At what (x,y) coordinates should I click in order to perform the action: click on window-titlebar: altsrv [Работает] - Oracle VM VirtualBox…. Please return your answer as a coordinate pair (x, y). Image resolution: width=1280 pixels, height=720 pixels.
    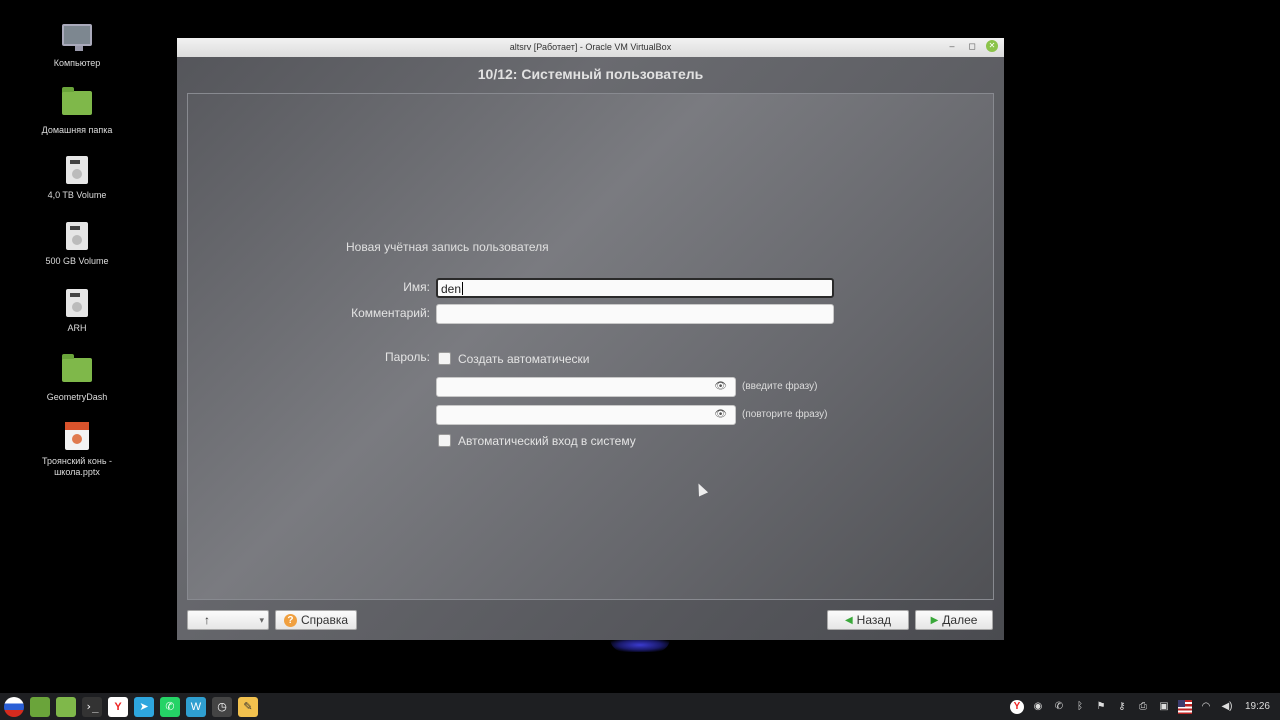
    Looking at the image, I should click on (590, 47).